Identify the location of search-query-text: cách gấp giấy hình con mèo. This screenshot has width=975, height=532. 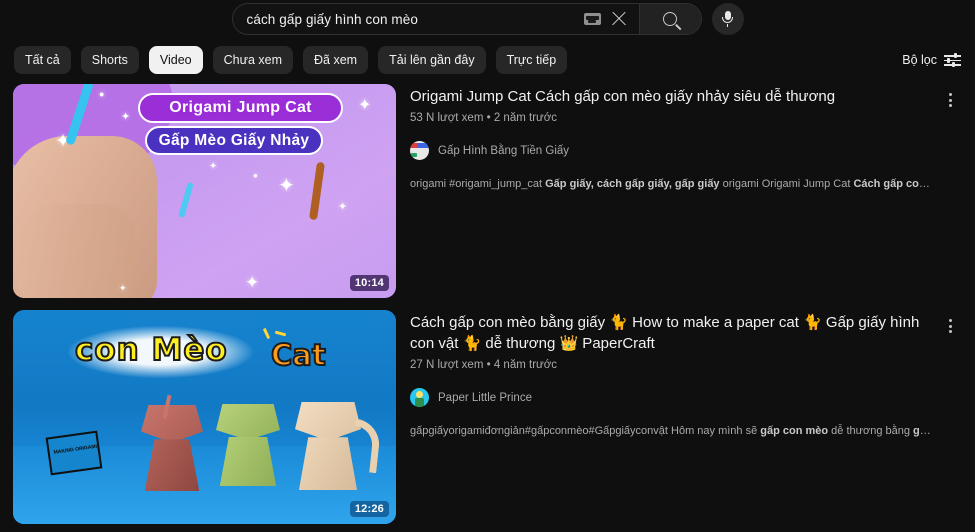
(332, 19).